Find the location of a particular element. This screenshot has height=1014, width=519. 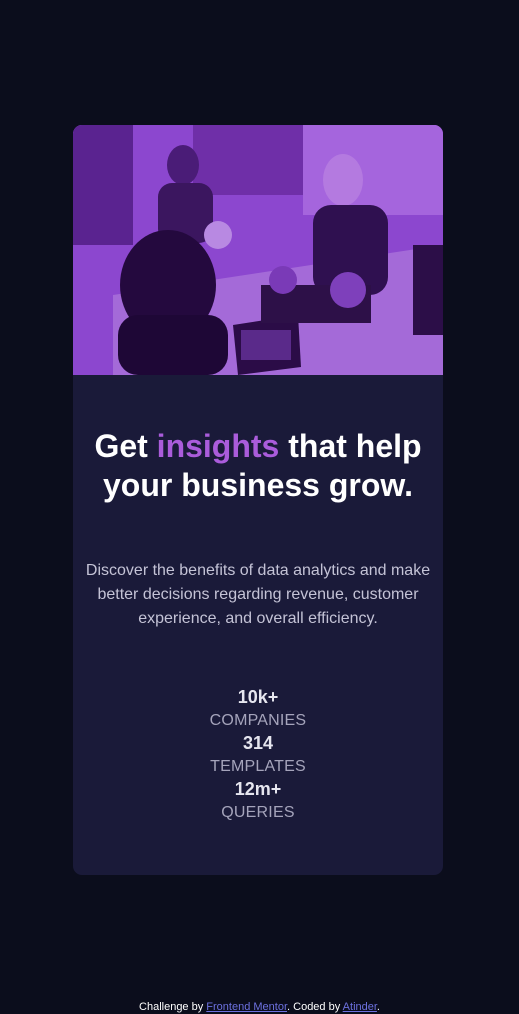

stat-value: 12m+ is located at coordinates (258, 789).